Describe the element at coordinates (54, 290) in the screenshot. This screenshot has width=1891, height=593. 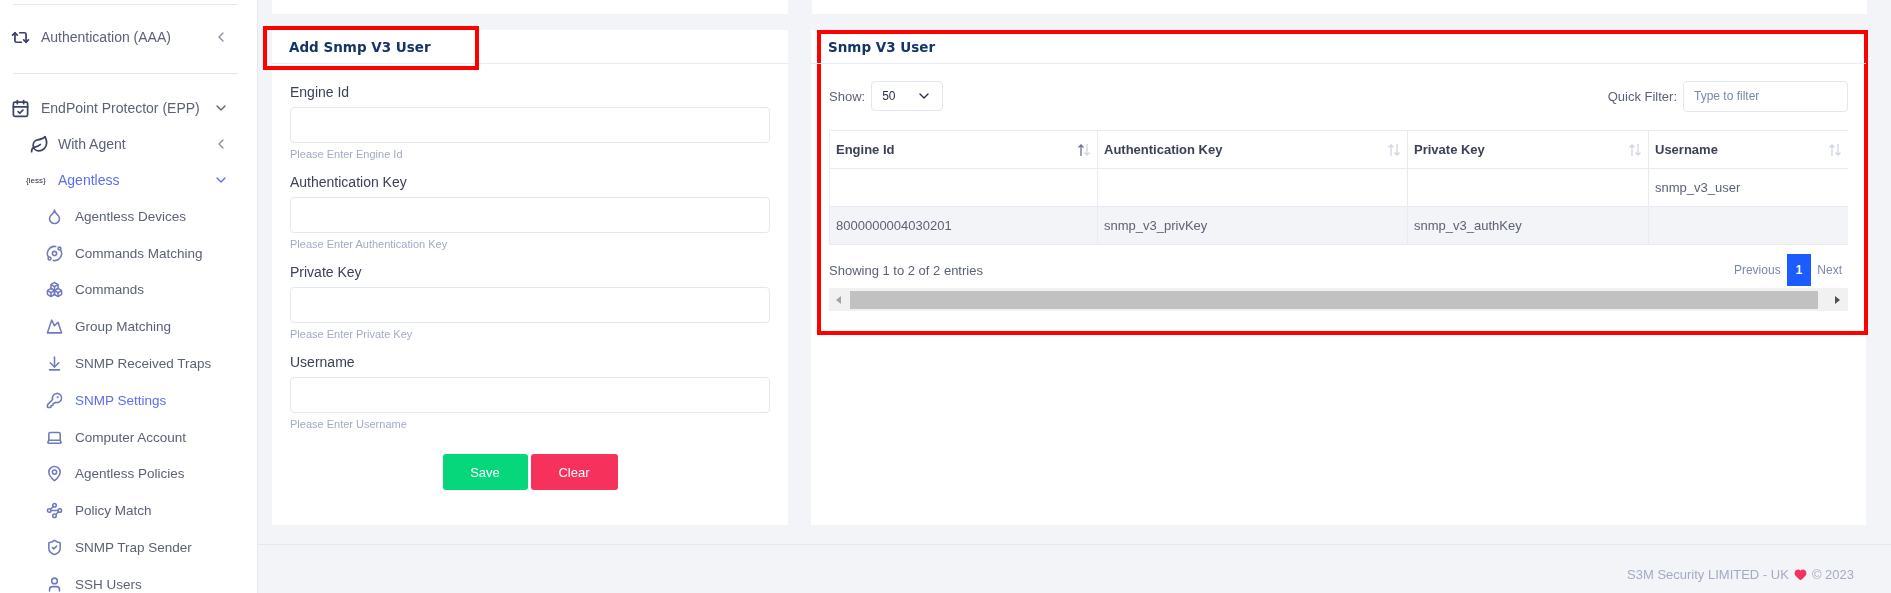
I see `boxes-icon` at that location.